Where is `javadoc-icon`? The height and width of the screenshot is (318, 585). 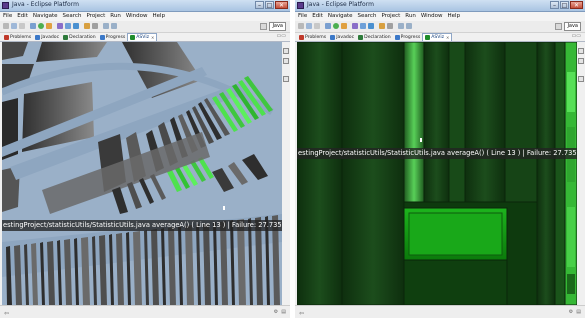
javadoc-icon is located at coordinates (333, 37).